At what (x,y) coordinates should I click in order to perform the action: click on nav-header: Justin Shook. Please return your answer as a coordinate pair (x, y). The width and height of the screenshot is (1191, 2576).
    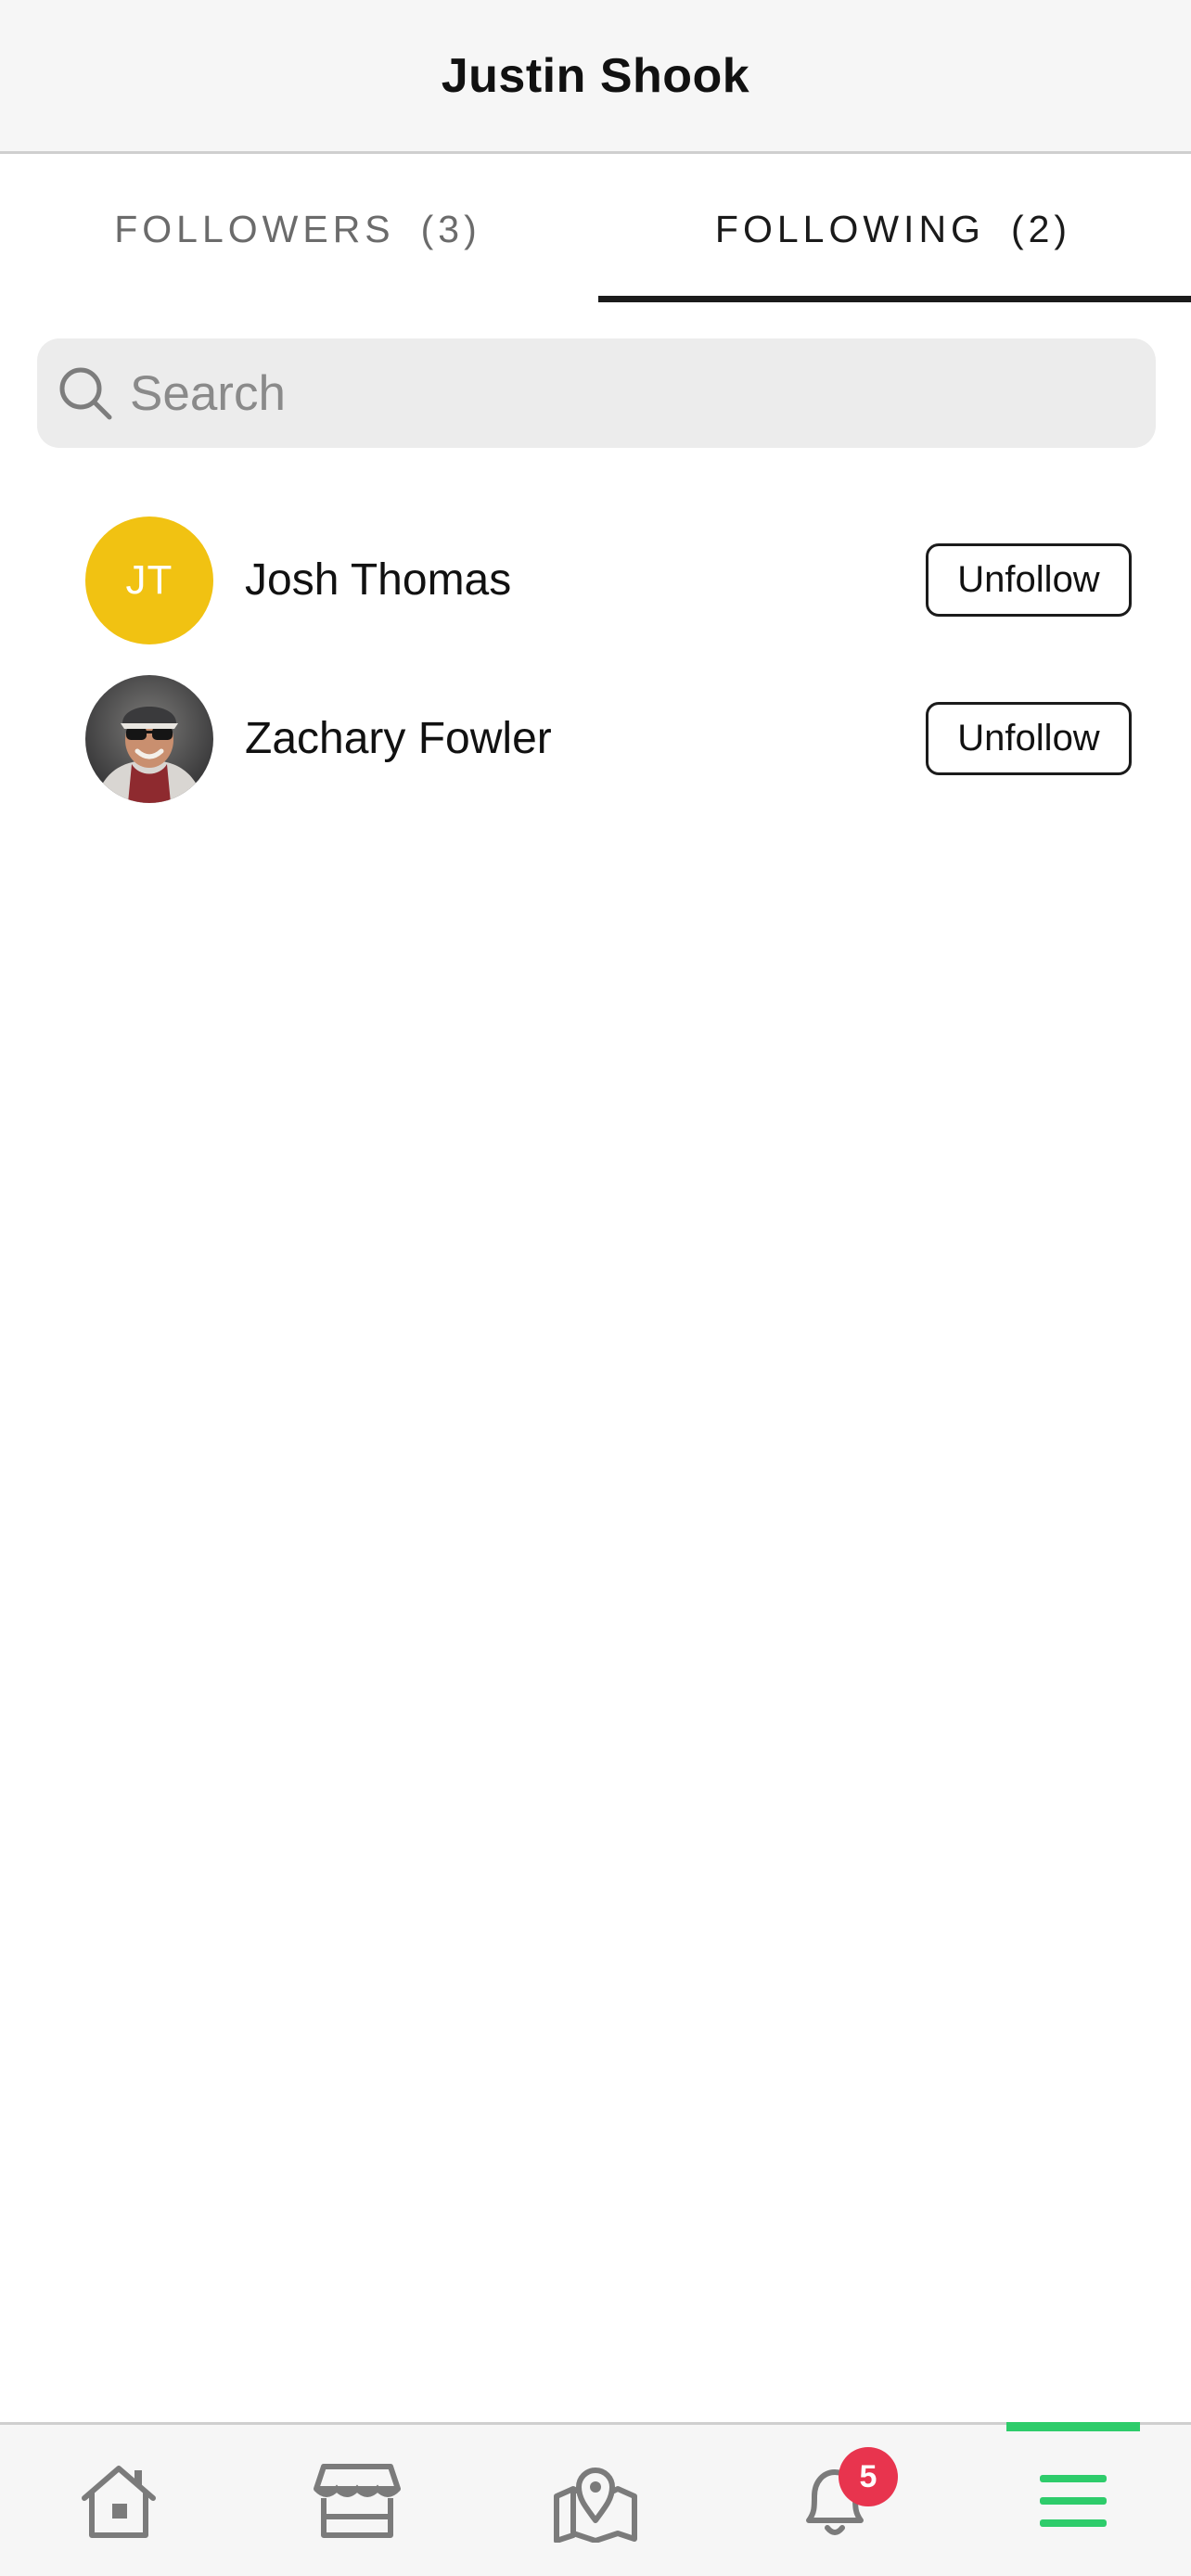
    Looking at the image, I should click on (595, 77).